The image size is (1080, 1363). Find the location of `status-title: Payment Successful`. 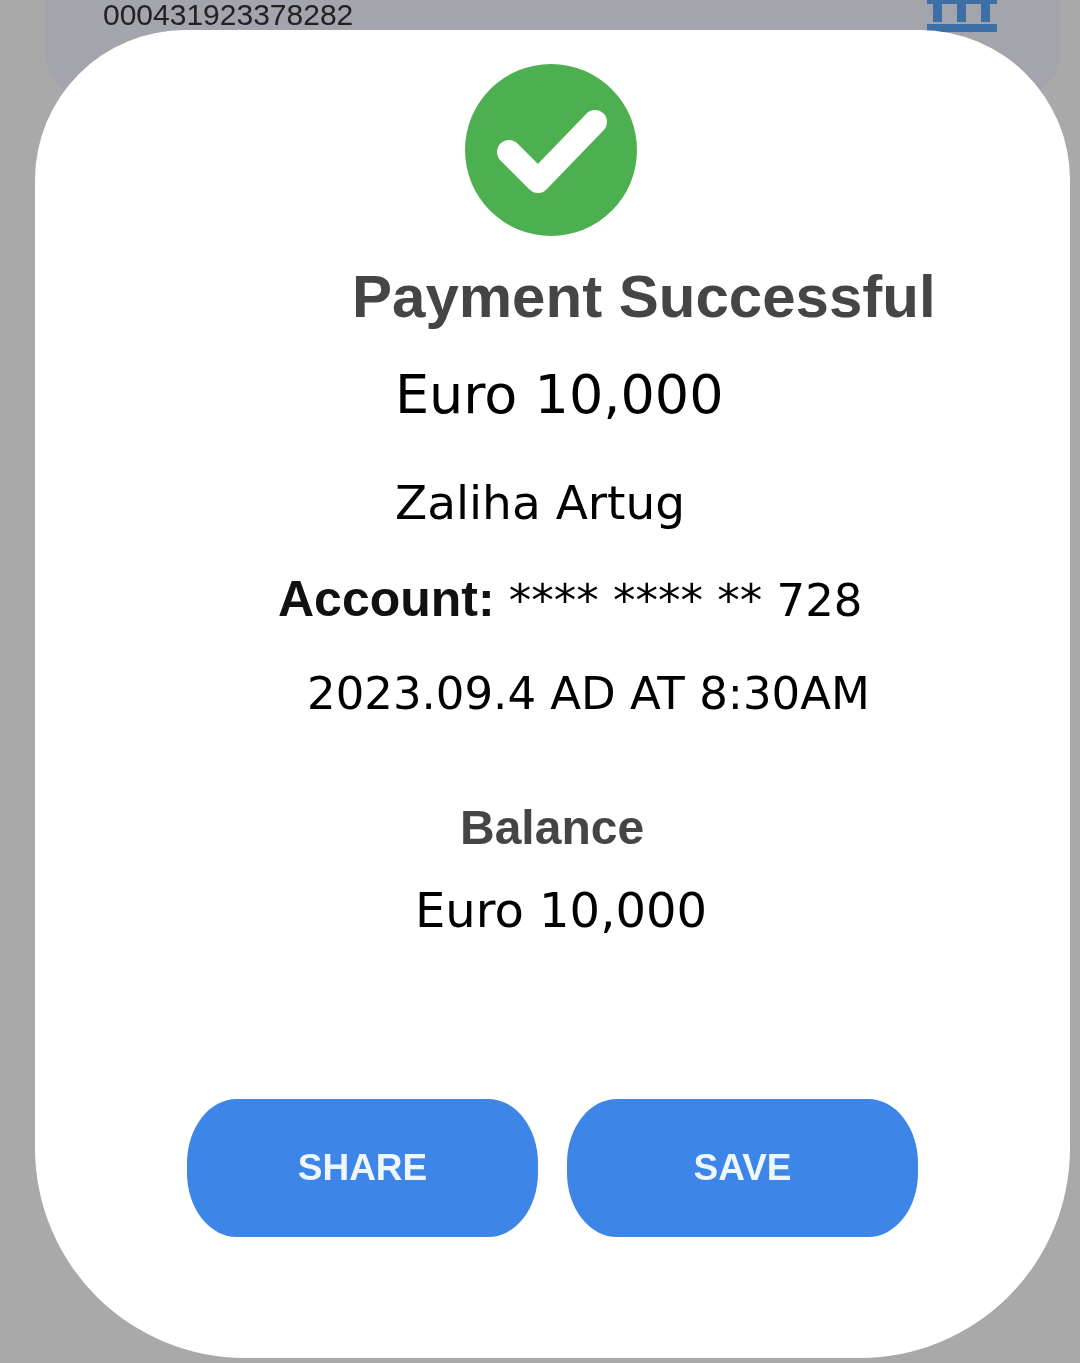

status-title: Payment Successful is located at coordinates (644, 297).